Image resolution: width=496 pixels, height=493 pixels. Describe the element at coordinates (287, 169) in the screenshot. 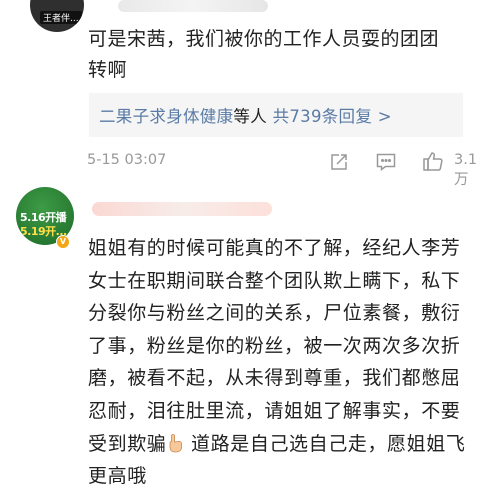

I see `comment-meta: 5-15 03:07 3.1万` at that location.